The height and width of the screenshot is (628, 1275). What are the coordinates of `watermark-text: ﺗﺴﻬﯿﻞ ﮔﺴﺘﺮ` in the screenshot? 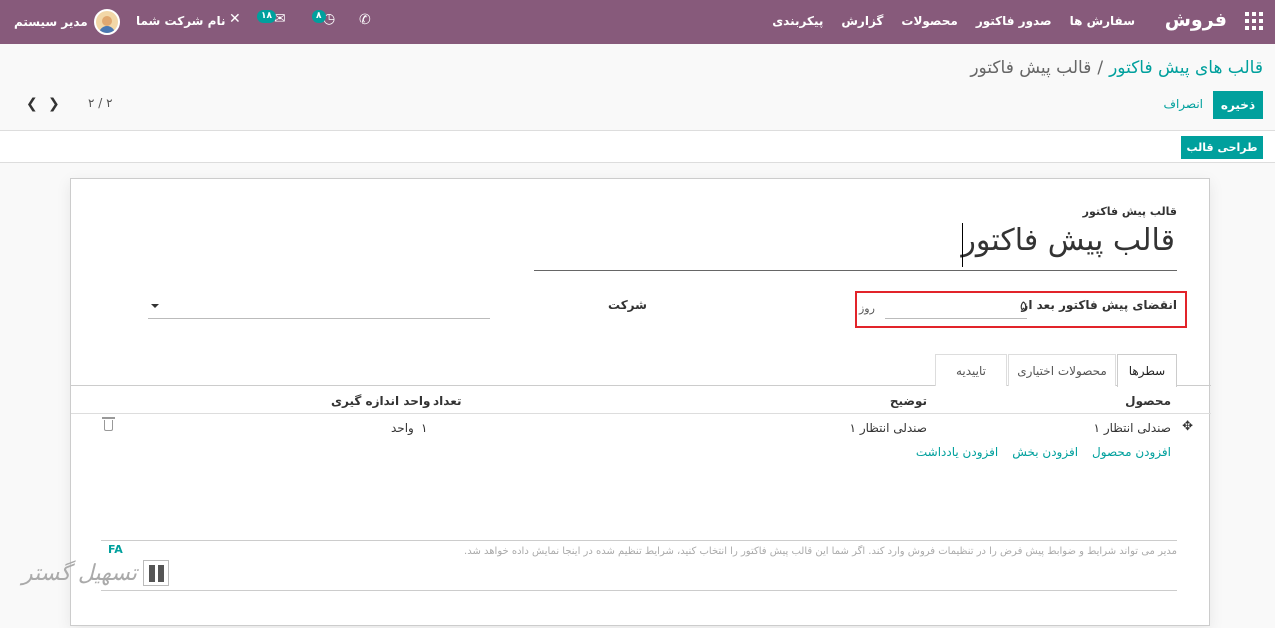 It's located at (80, 573).